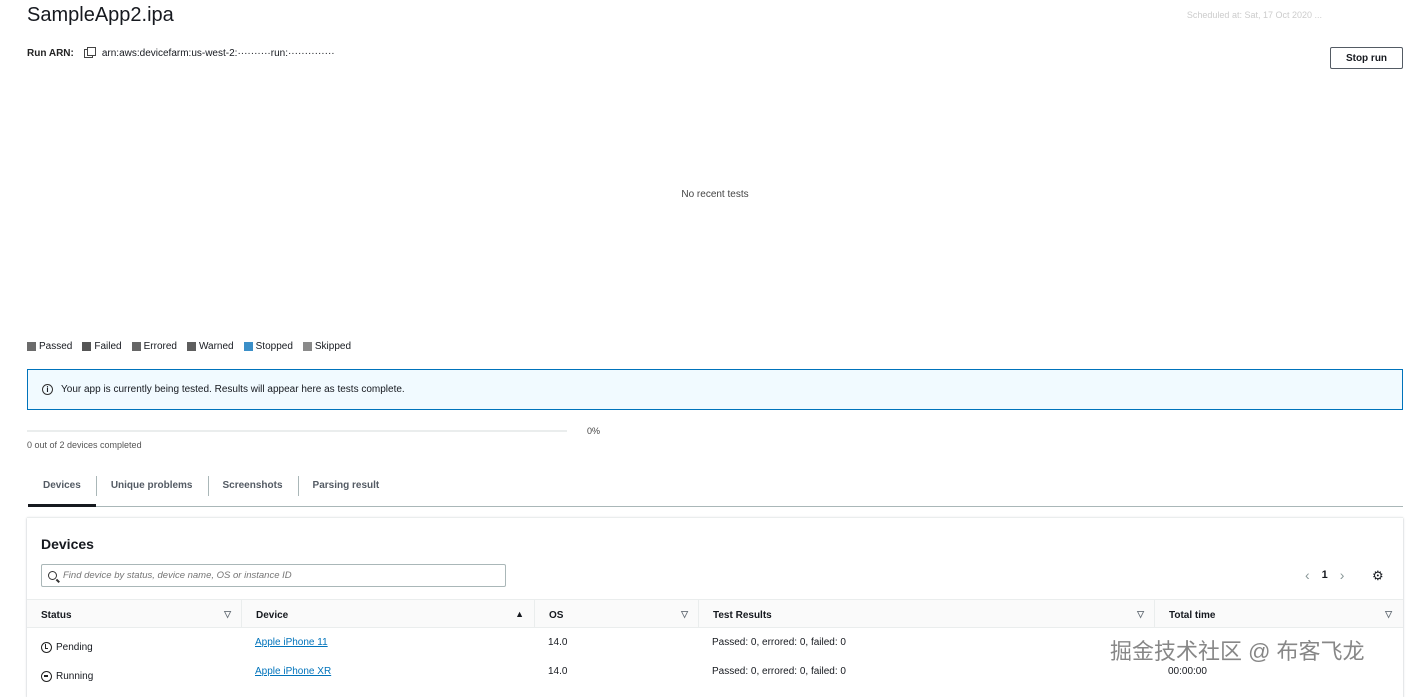 The image size is (1418, 697). I want to click on status-text: Running, so click(75, 676).